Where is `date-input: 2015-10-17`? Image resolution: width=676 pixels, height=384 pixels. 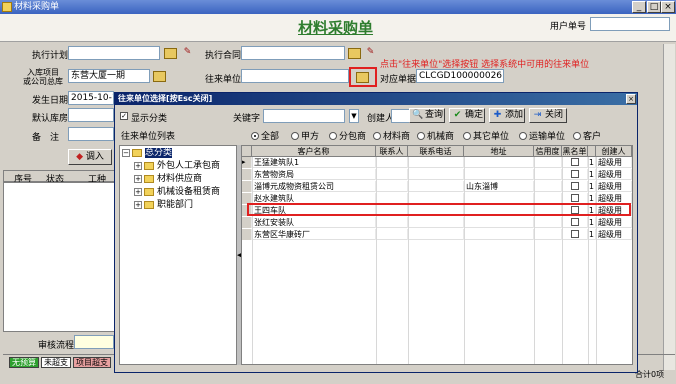
date-input: 2015-10-17 is located at coordinates (91, 98).